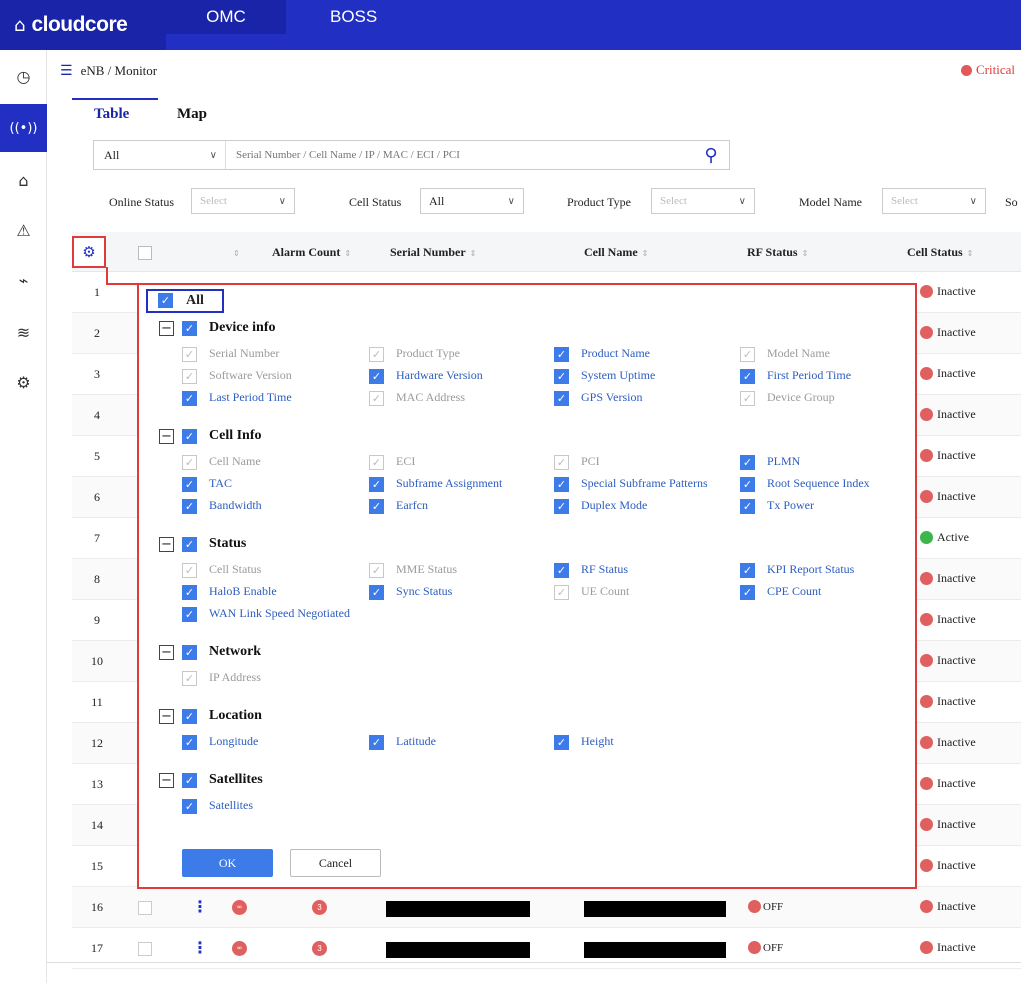 The height and width of the screenshot is (983, 1021). What do you see at coordinates (111, 114) in the screenshot?
I see `tab-table: Table` at bounding box center [111, 114].